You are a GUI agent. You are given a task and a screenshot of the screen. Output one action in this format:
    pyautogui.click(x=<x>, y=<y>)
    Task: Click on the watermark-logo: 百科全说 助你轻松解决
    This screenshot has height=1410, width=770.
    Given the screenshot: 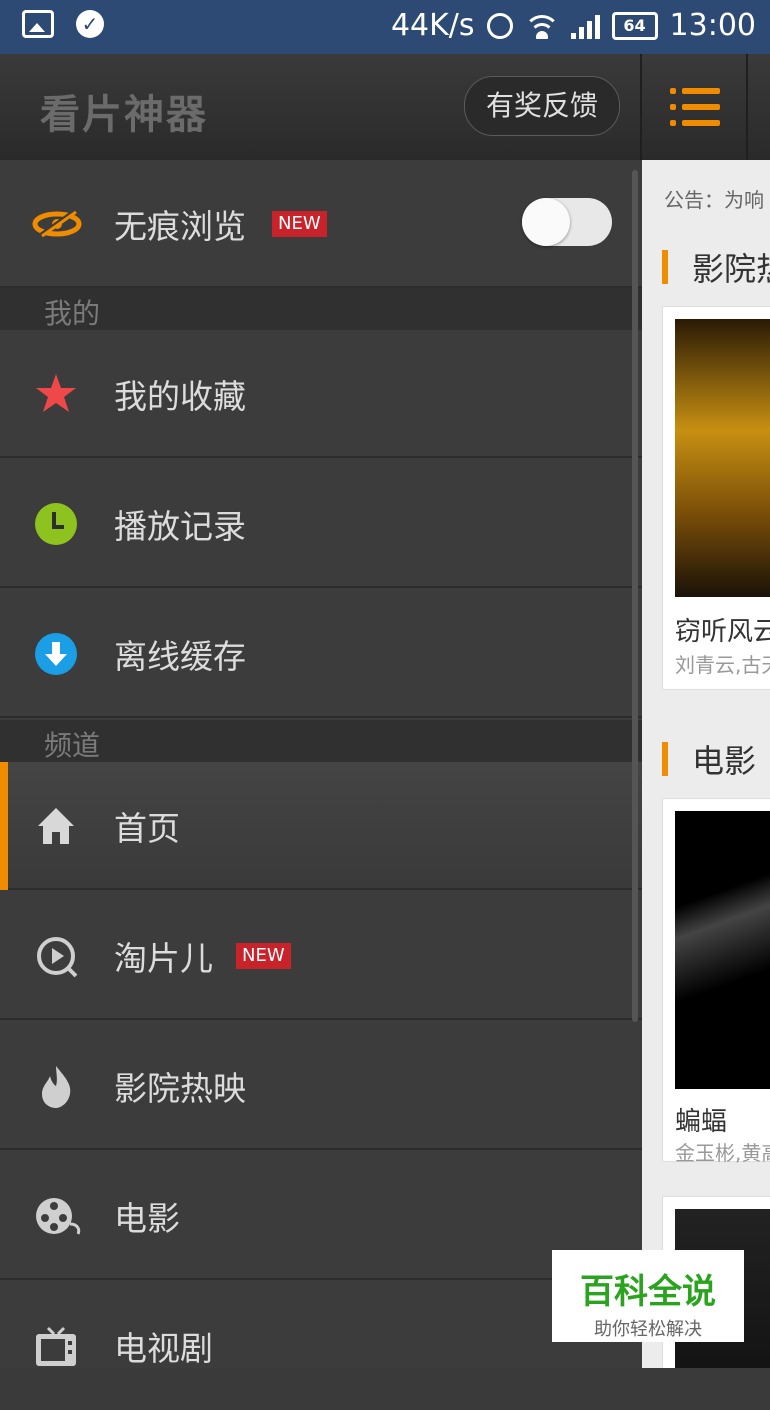 What is the action you would take?
    pyautogui.click(x=648, y=1296)
    